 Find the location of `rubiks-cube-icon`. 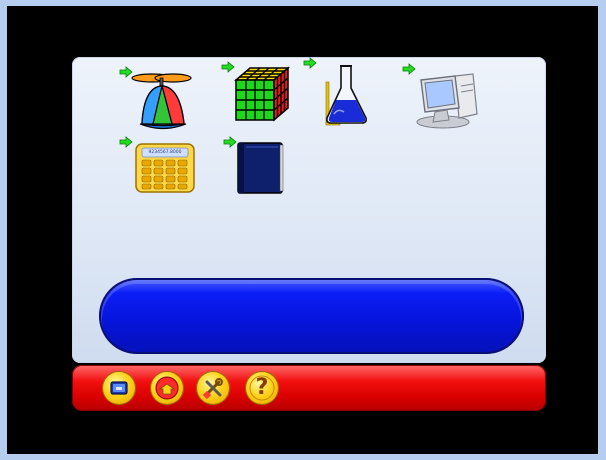

rubiks-cube-icon is located at coordinates (262, 94).